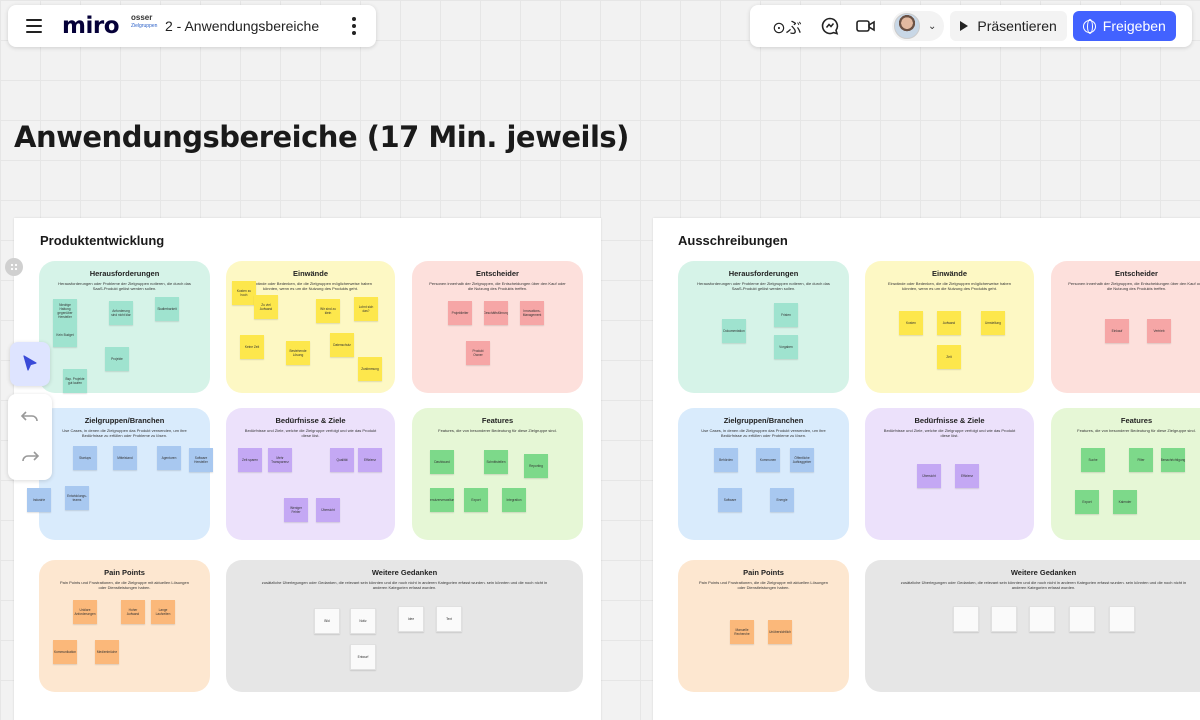 The image size is (1200, 720). I want to click on sticky-note: Öffentliche Auftraggeber, so click(802, 460).